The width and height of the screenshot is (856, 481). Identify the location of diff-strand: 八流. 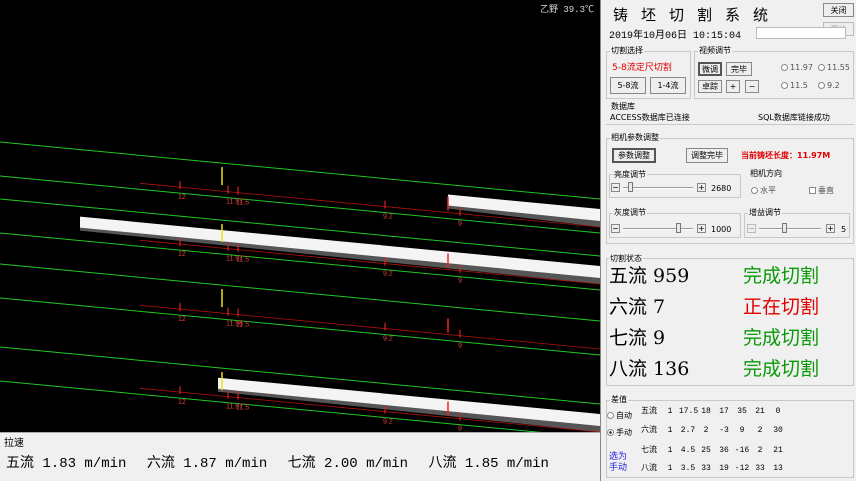
(649, 468).